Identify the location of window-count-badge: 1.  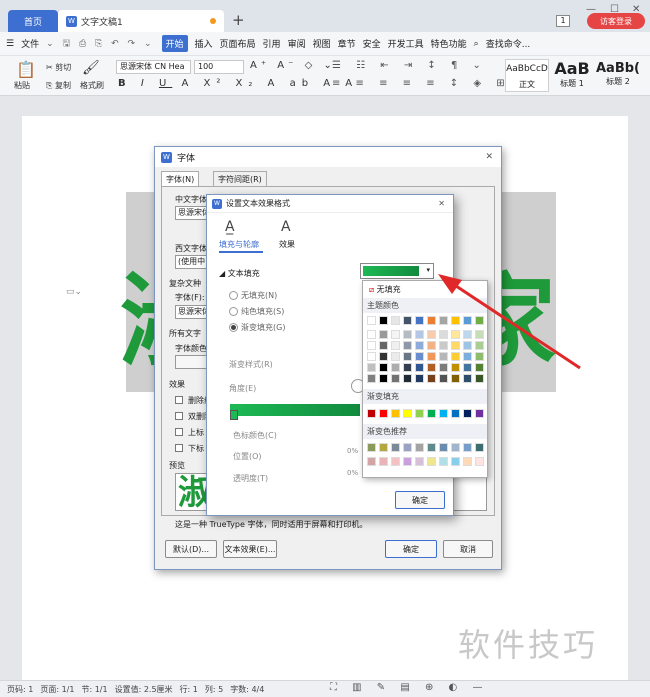
(563, 21).